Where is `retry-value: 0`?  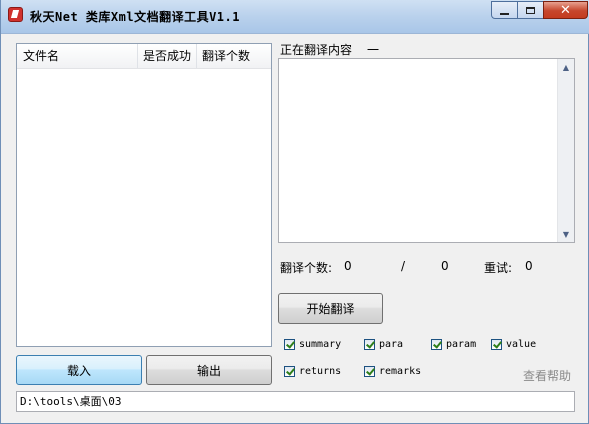 retry-value: 0 is located at coordinates (529, 266).